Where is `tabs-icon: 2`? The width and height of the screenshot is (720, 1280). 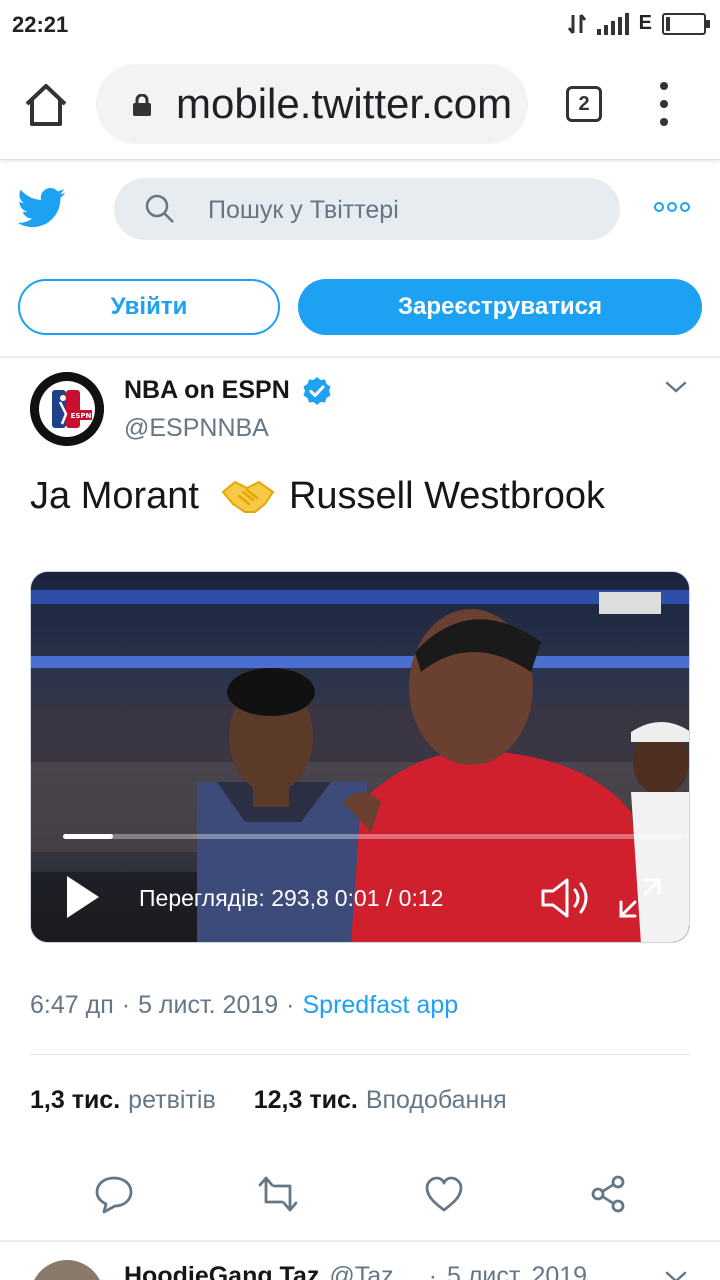
tabs-icon: 2 is located at coordinates (584, 104).